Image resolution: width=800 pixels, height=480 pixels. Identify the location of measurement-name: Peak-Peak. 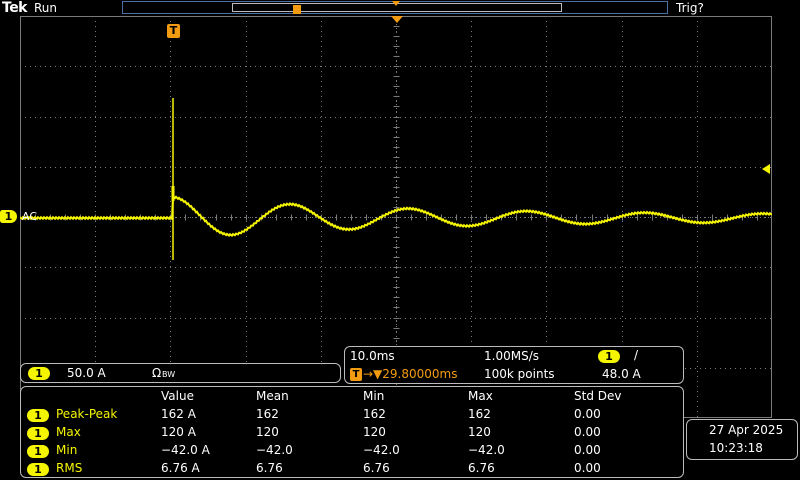
(87, 414).